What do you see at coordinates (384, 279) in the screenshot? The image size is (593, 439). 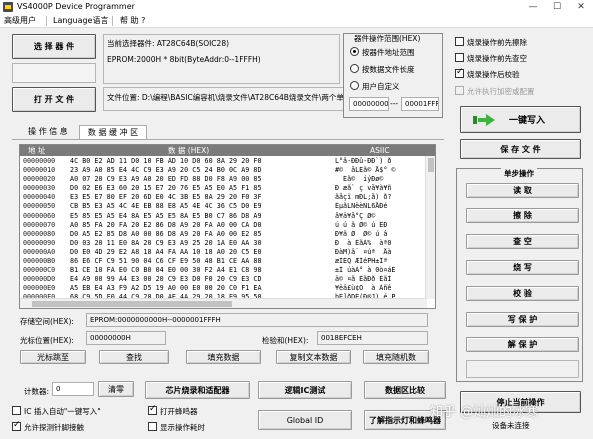 I see `grid-cell-ascii: ä© ¤ã ÉãÐð ÉãÍ` at bounding box center [384, 279].